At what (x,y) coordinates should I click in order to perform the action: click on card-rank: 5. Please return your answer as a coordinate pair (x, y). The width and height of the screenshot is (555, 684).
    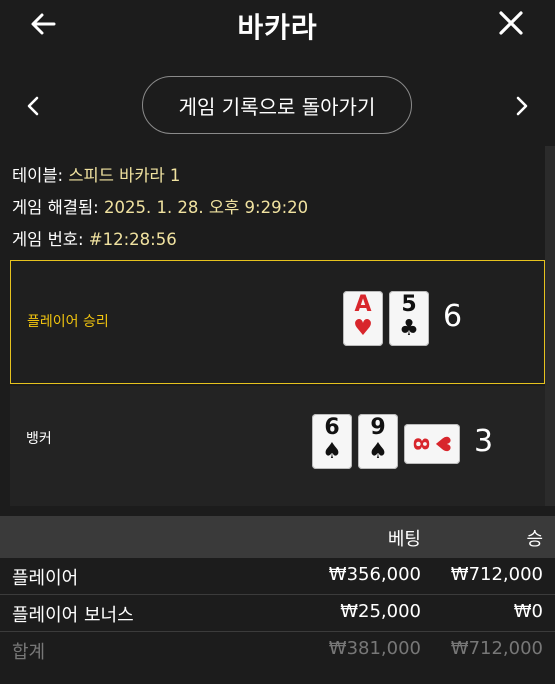
    Looking at the image, I should click on (409, 304).